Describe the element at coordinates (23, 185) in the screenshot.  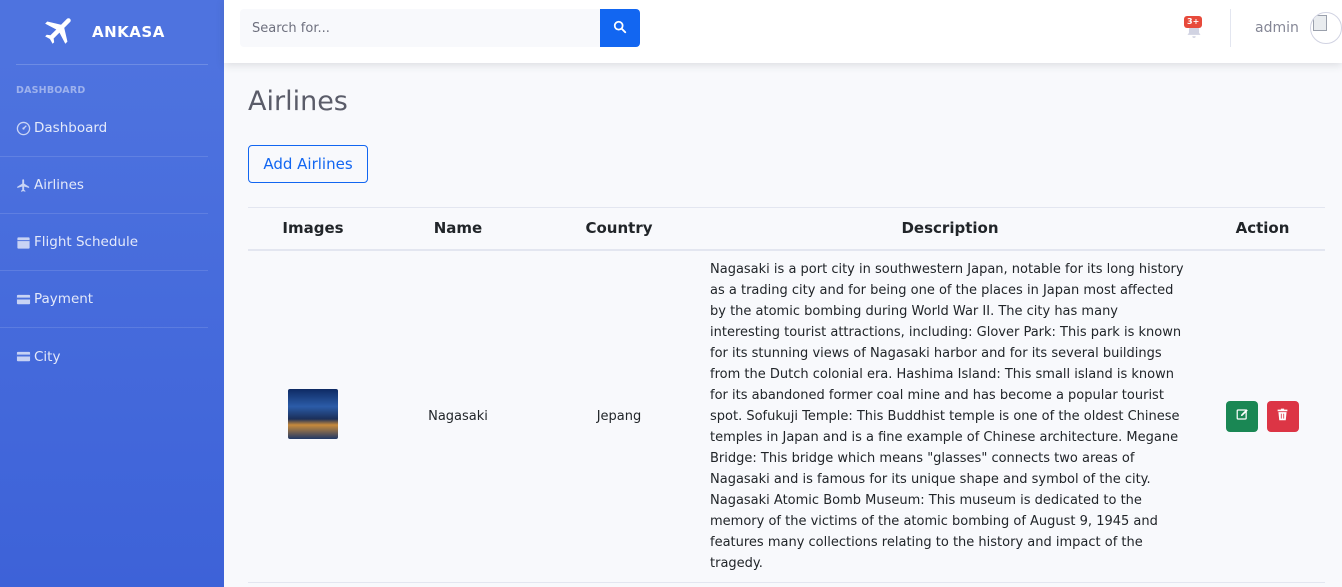
I see `plane-icon` at that location.